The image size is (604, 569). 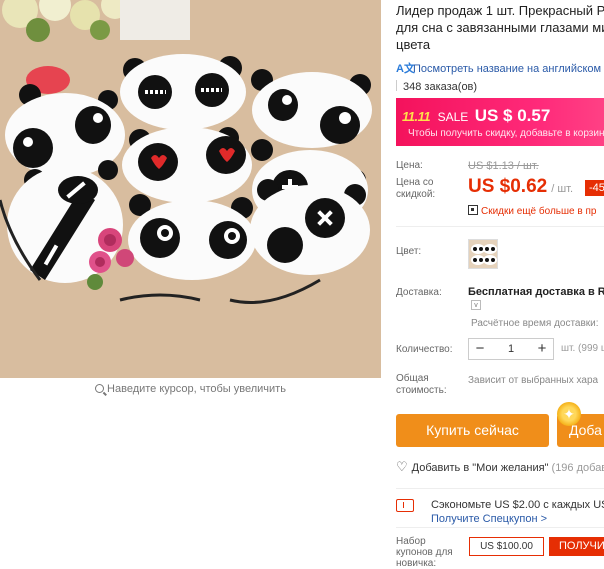 What do you see at coordinates (506, 546) in the screenshot?
I see `newbie-coupon-amount: US $100.00` at bounding box center [506, 546].